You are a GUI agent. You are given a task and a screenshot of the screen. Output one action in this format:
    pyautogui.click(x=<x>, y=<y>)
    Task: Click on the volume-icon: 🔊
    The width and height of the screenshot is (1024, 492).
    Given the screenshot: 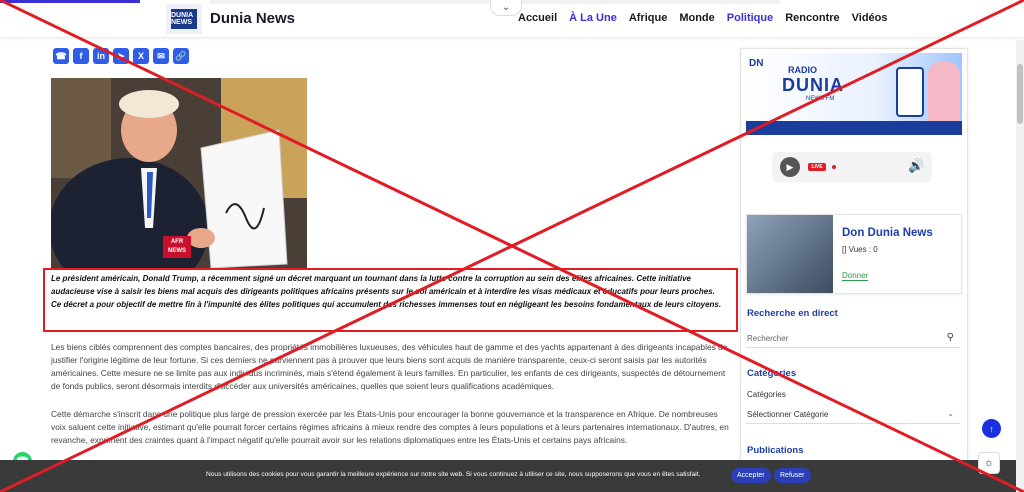 What is the action you would take?
    pyautogui.click(x=916, y=166)
    